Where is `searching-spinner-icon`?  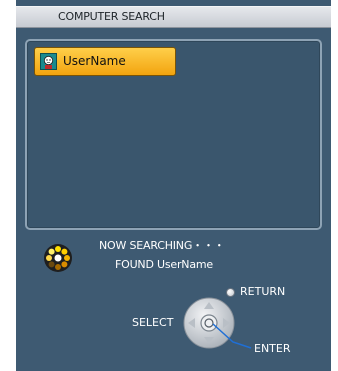 searching-spinner-icon is located at coordinates (58, 258).